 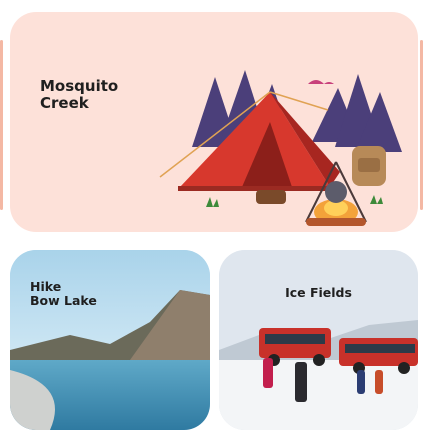 I want to click on card-title-ice-fields: Ice Fields, so click(x=318, y=292).